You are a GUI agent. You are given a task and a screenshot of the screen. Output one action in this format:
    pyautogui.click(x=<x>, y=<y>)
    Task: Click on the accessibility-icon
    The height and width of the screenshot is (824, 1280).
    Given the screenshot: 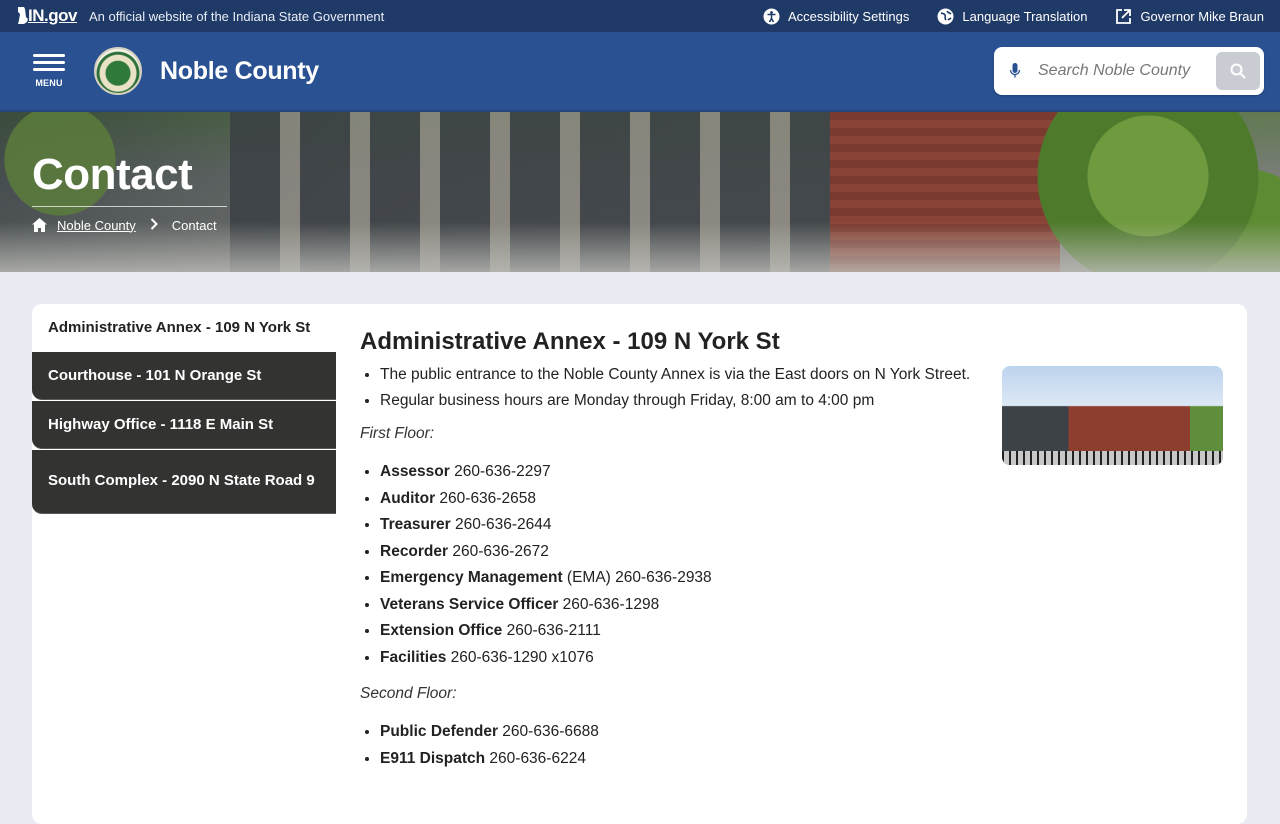 What is the action you would take?
    pyautogui.click(x=771, y=16)
    